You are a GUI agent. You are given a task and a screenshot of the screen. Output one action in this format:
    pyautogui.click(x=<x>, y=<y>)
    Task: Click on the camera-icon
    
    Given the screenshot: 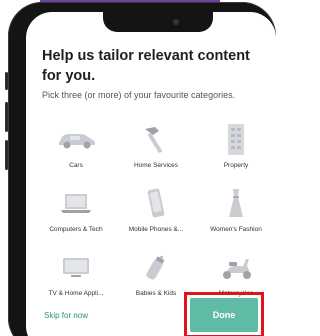 What is the action you would take?
    pyautogui.click(x=176, y=22)
    